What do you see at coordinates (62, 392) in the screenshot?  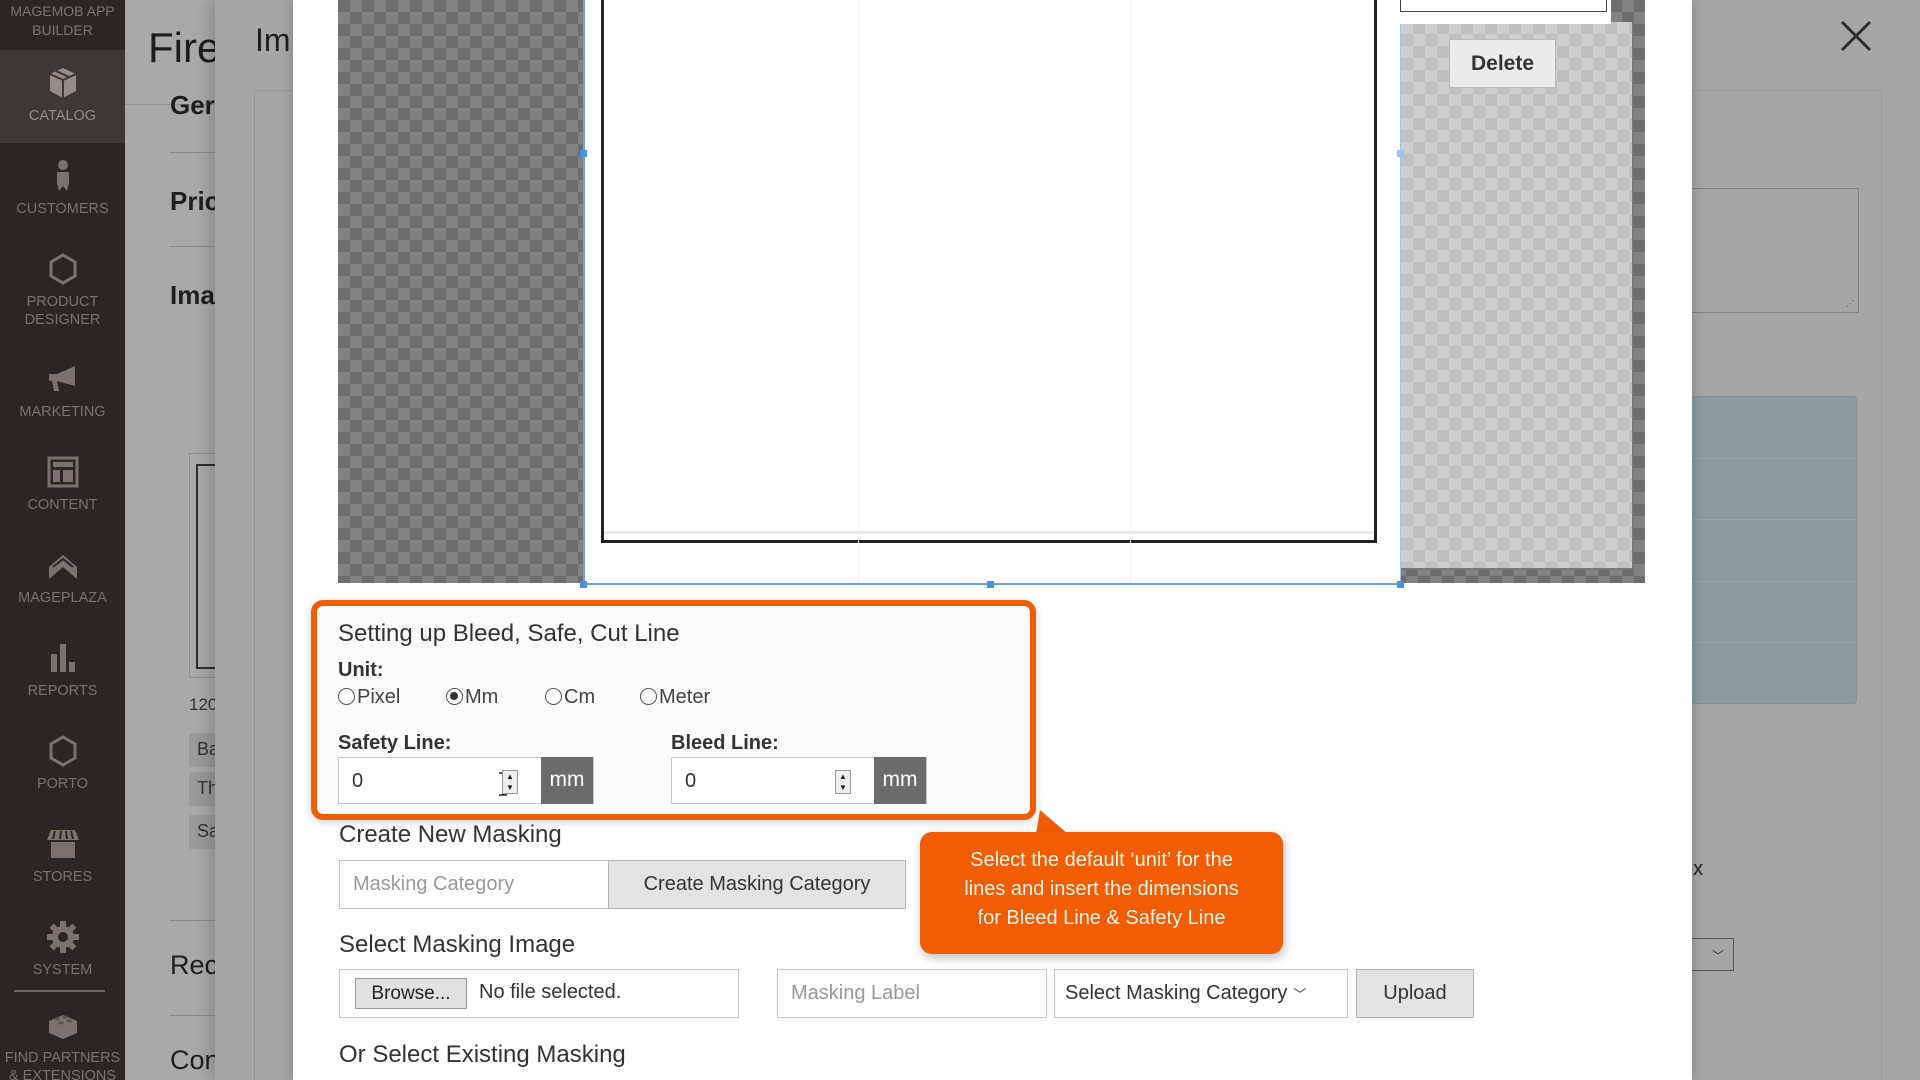 I see `sidebar-item-marketing: MARKETING` at bounding box center [62, 392].